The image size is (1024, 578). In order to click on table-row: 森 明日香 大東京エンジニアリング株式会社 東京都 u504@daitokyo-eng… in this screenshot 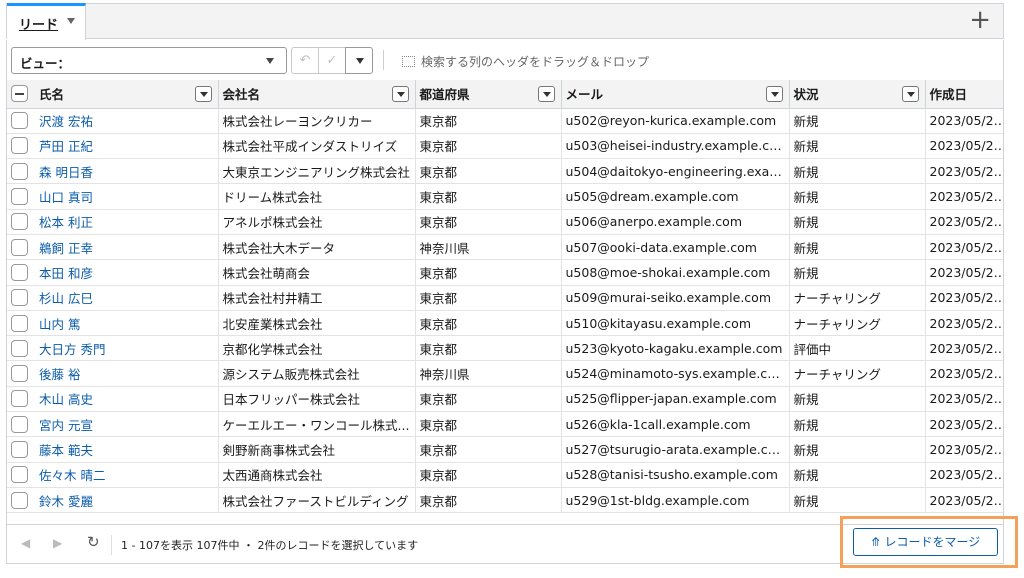, I will do `click(505, 171)`.